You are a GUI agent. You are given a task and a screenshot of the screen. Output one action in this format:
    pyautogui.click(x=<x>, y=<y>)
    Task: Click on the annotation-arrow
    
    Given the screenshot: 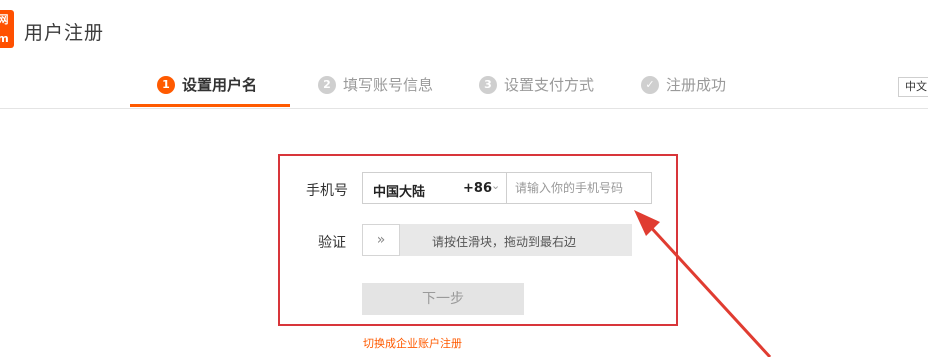 What is the action you would take?
    pyautogui.click(x=703, y=283)
    